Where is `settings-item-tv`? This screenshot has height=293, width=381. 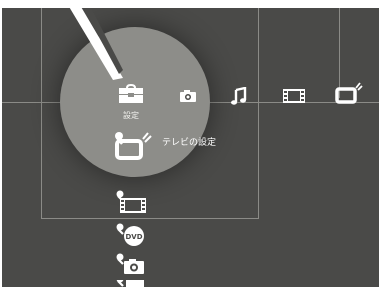 settings-item-tv is located at coordinates (132, 145).